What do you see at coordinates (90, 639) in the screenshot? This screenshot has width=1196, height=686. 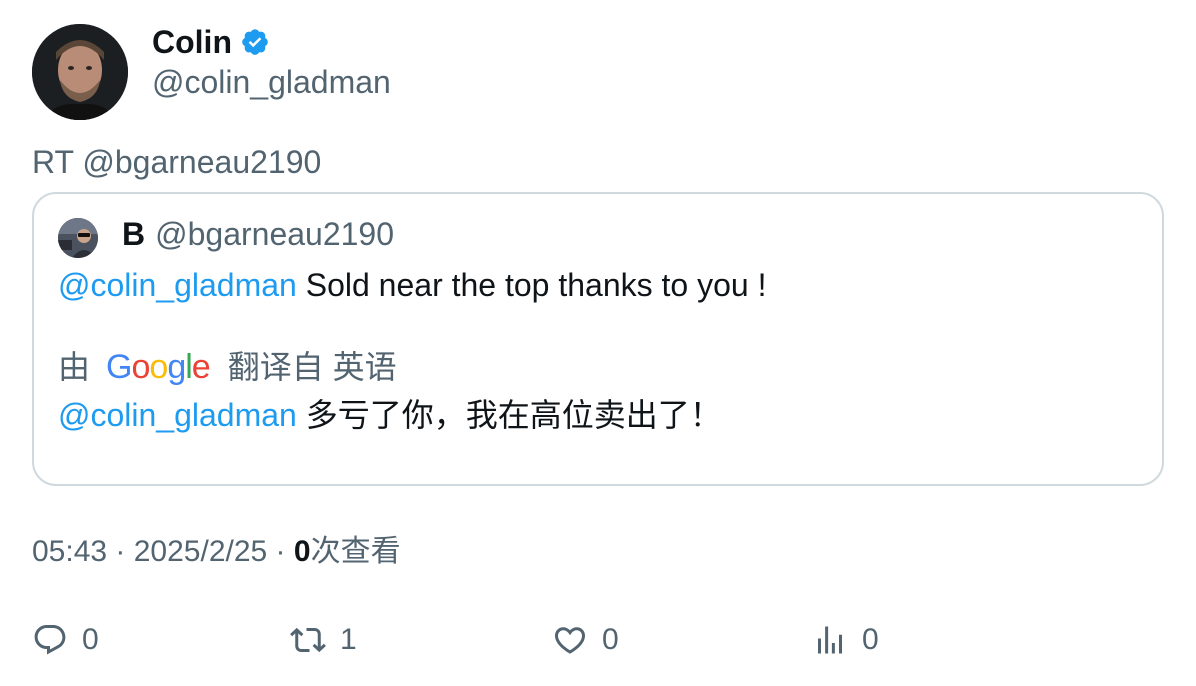 I see `reply-count: 0` at bounding box center [90, 639].